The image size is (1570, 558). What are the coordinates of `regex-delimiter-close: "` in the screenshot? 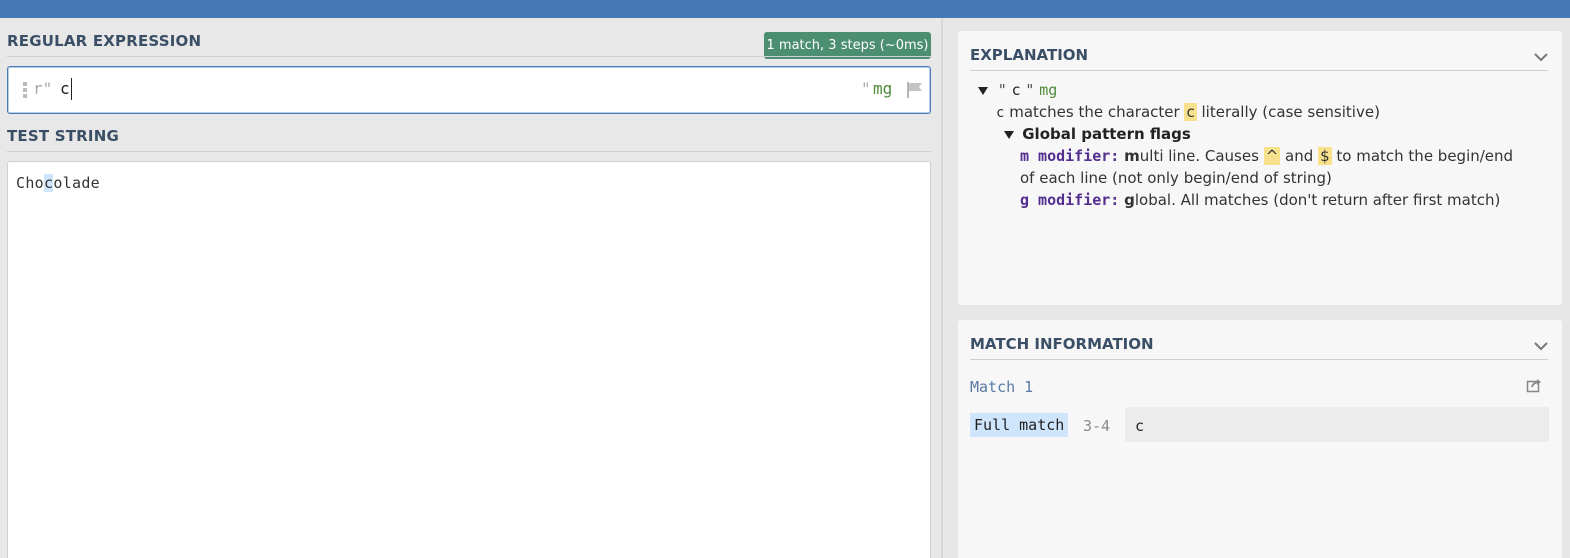 It's located at (866, 88).